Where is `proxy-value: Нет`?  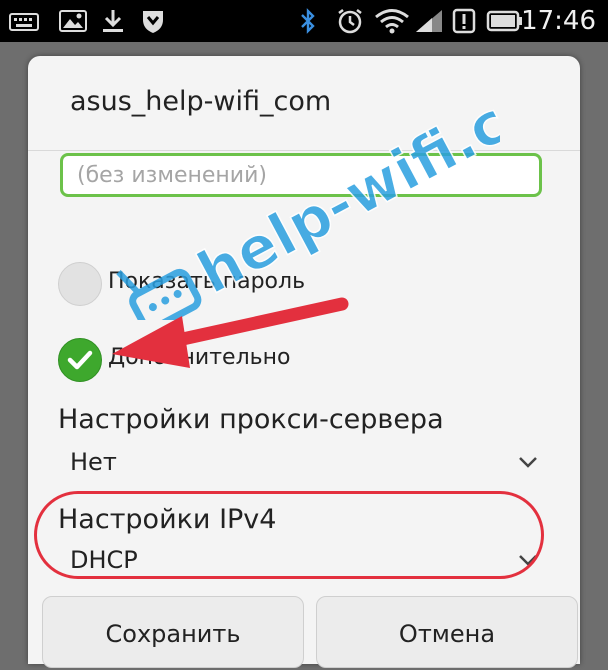 proxy-value: Нет is located at coordinates (93, 462).